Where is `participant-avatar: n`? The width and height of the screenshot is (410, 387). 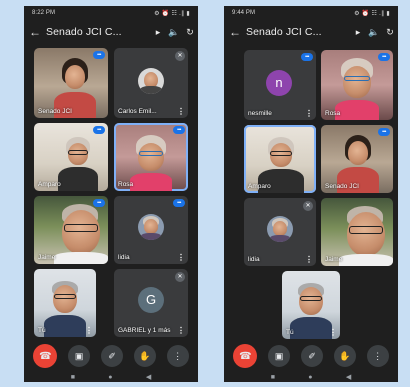
participant-avatar: n is located at coordinates (279, 83).